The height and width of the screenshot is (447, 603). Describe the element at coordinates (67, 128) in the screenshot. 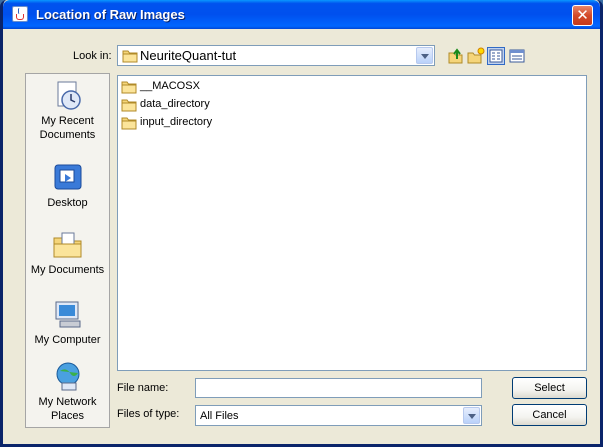

I see `place-label: My Recent Documents` at that location.